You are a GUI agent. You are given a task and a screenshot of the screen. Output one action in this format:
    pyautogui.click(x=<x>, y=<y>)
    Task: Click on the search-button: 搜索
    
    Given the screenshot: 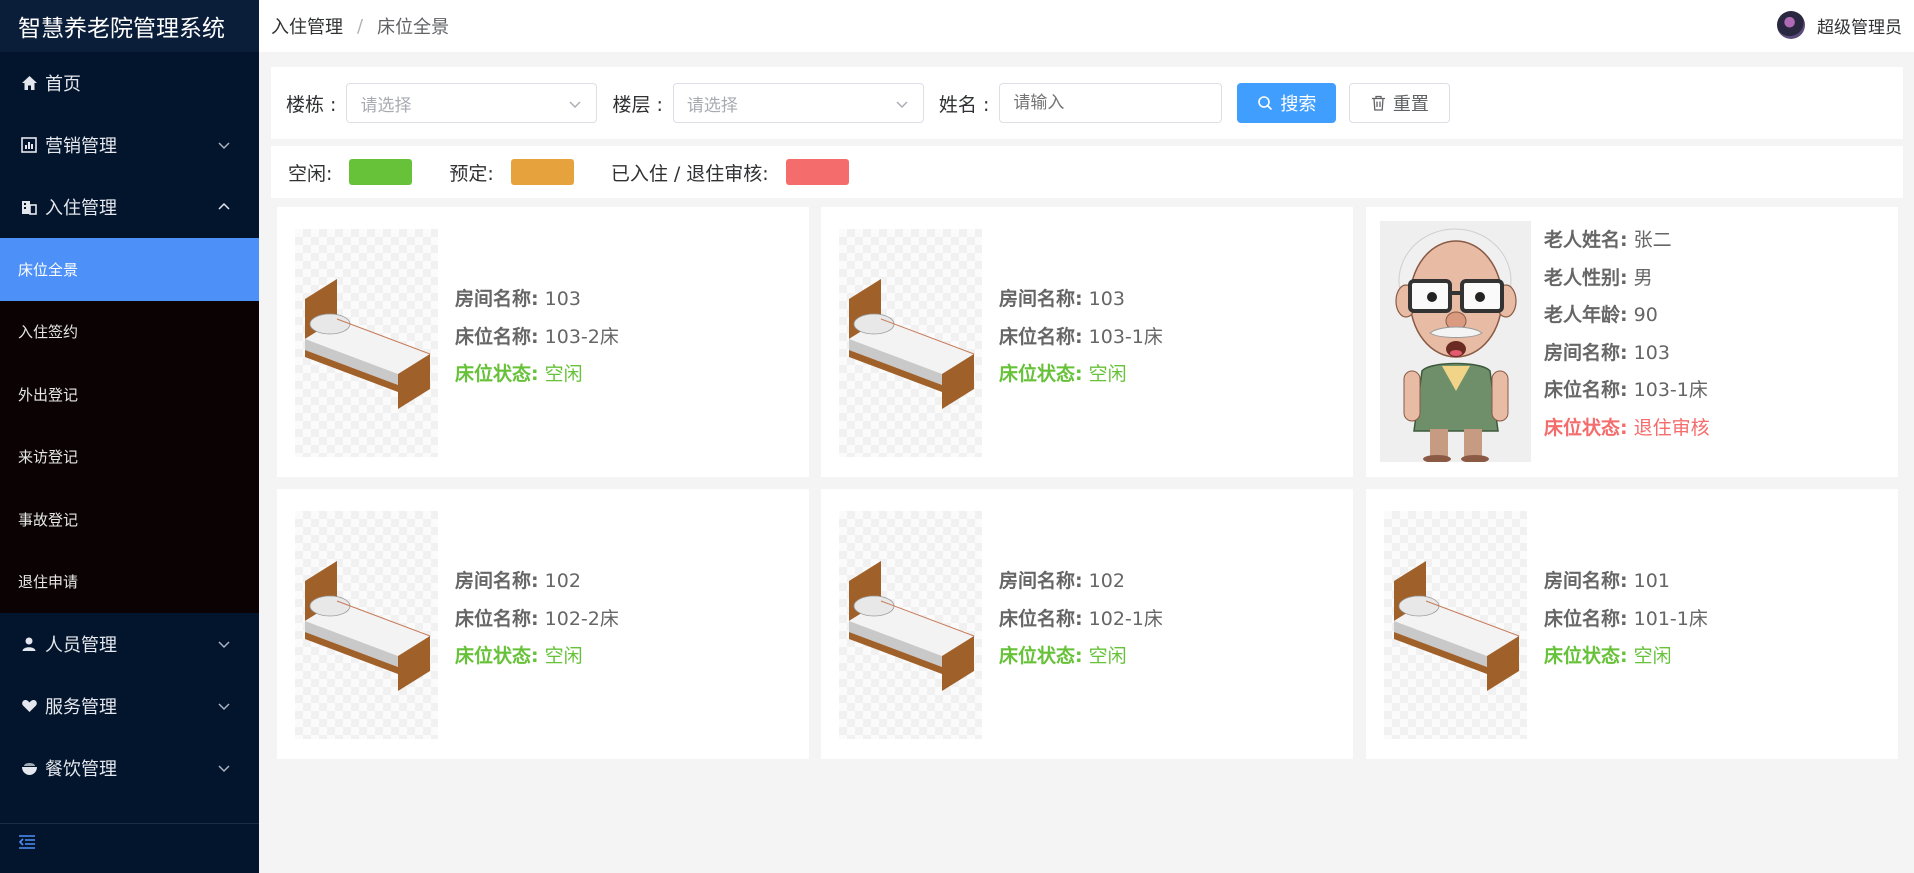 What is the action you would take?
    pyautogui.click(x=1287, y=103)
    